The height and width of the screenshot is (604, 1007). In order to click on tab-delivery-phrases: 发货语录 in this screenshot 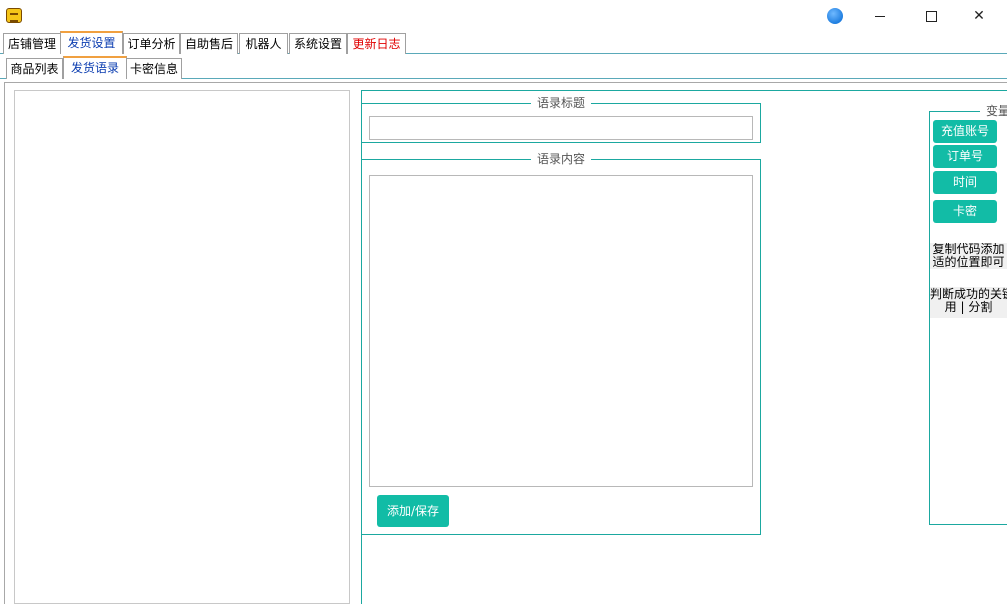, I will do `click(95, 67)`.